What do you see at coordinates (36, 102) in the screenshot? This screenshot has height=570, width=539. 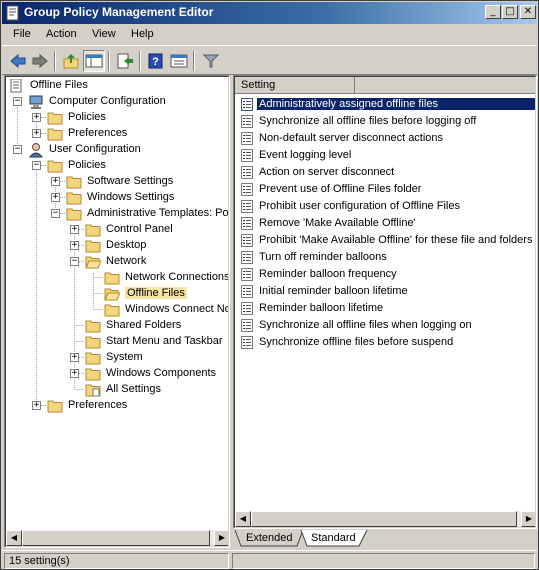 I see `computer-icon` at bounding box center [36, 102].